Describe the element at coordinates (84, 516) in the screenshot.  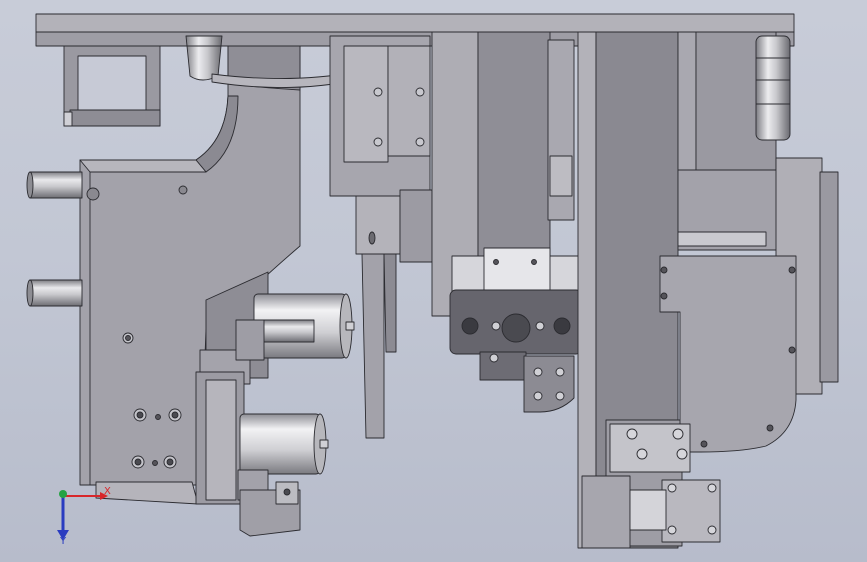
I see `coordinate-triad: X Y` at that location.